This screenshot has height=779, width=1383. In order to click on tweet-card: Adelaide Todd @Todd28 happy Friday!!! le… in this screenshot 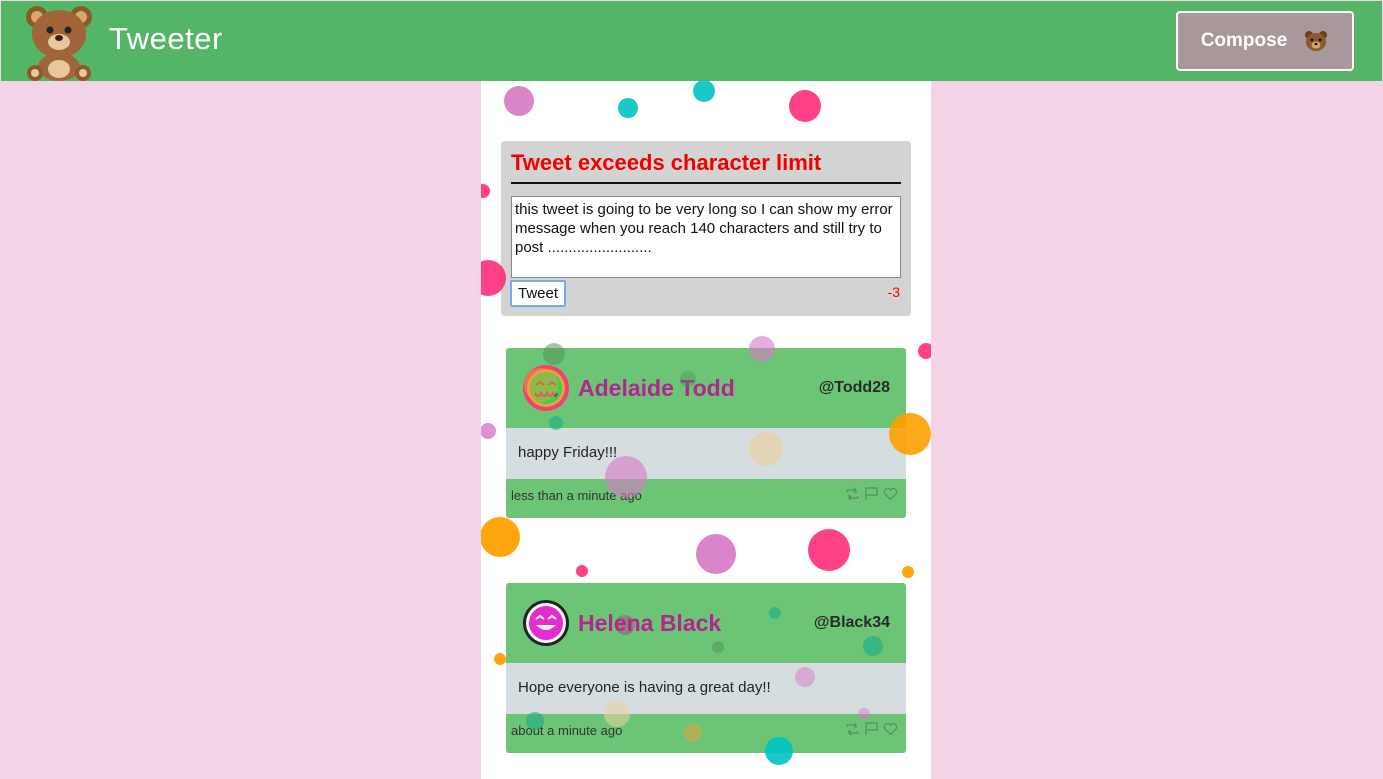, I will do `click(706, 433)`.